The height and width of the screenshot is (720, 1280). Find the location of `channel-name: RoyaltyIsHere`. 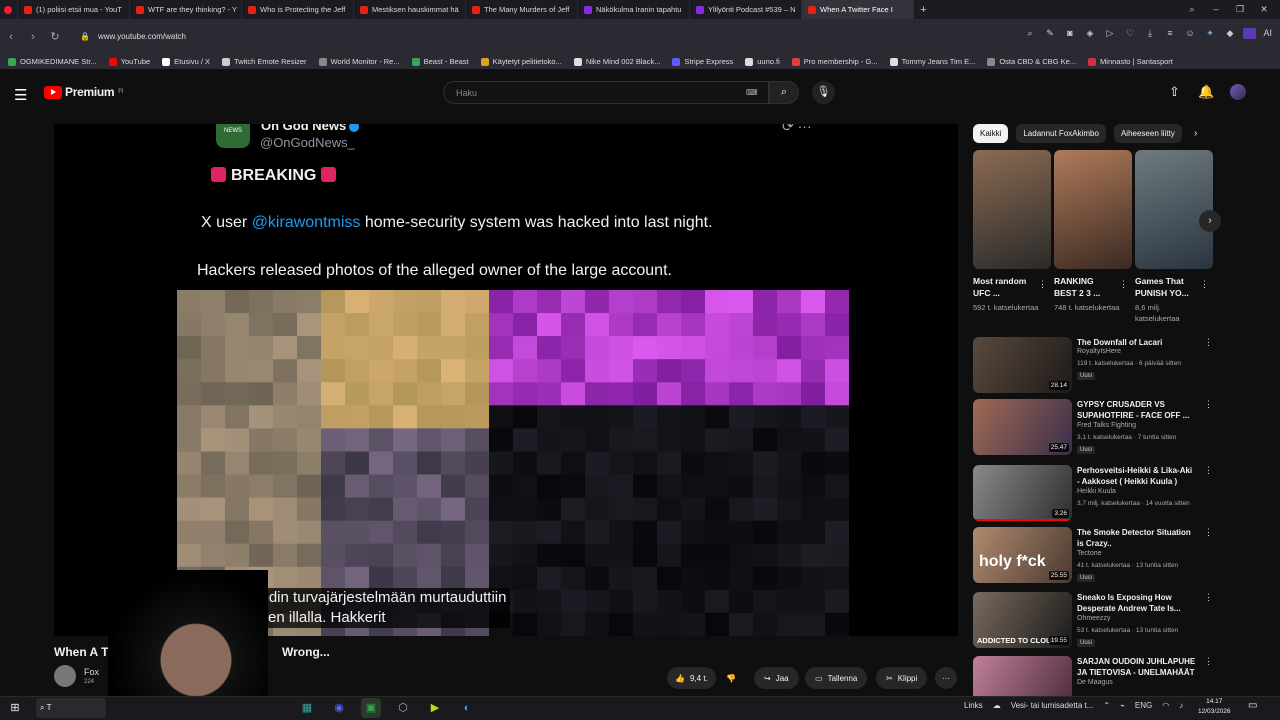

channel-name: RoyaltyIsHere is located at coordinates (1099, 351).